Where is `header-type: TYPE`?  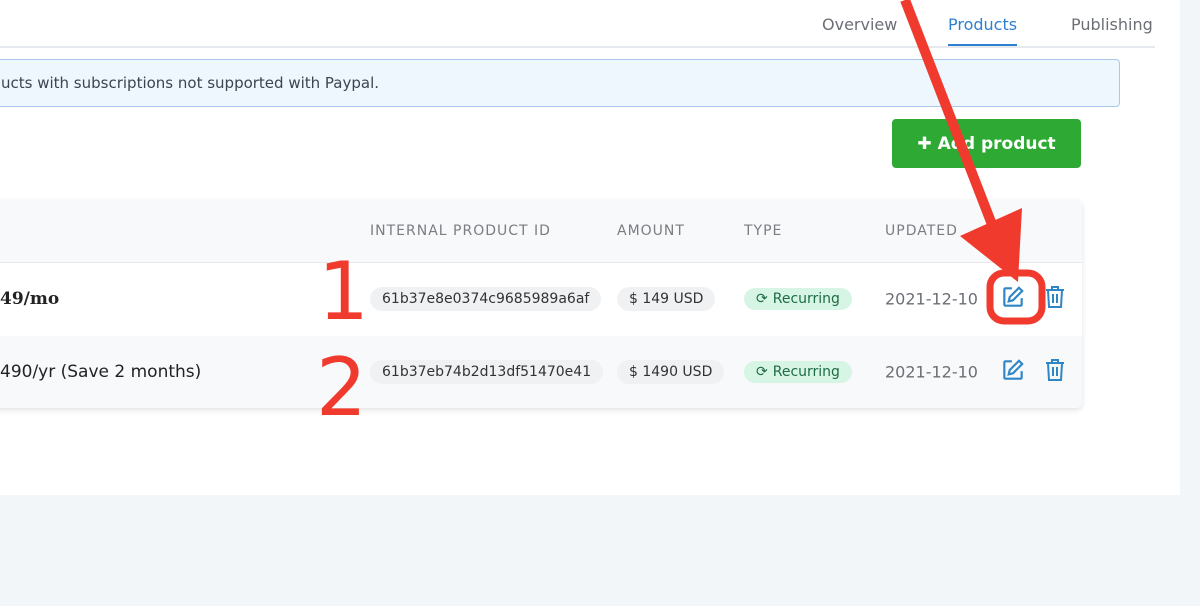
header-type: TYPE is located at coordinates (763, 231).